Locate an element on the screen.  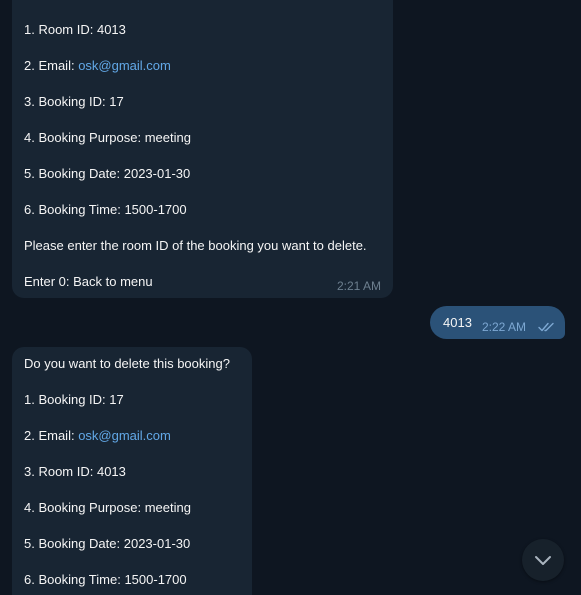
message-line: 1. Room ID: 4013 is located at coordinates (75, 30).